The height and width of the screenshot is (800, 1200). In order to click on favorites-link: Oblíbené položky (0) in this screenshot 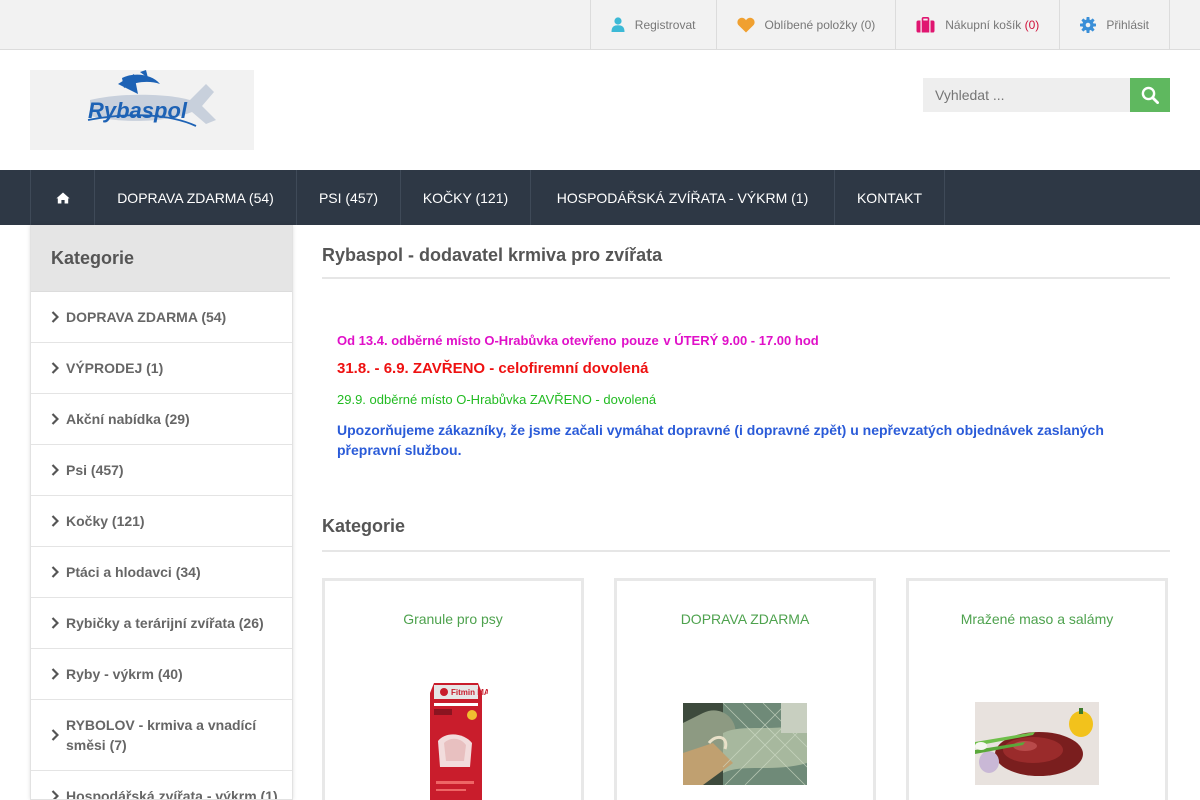, I will do `click(805, 24)`.